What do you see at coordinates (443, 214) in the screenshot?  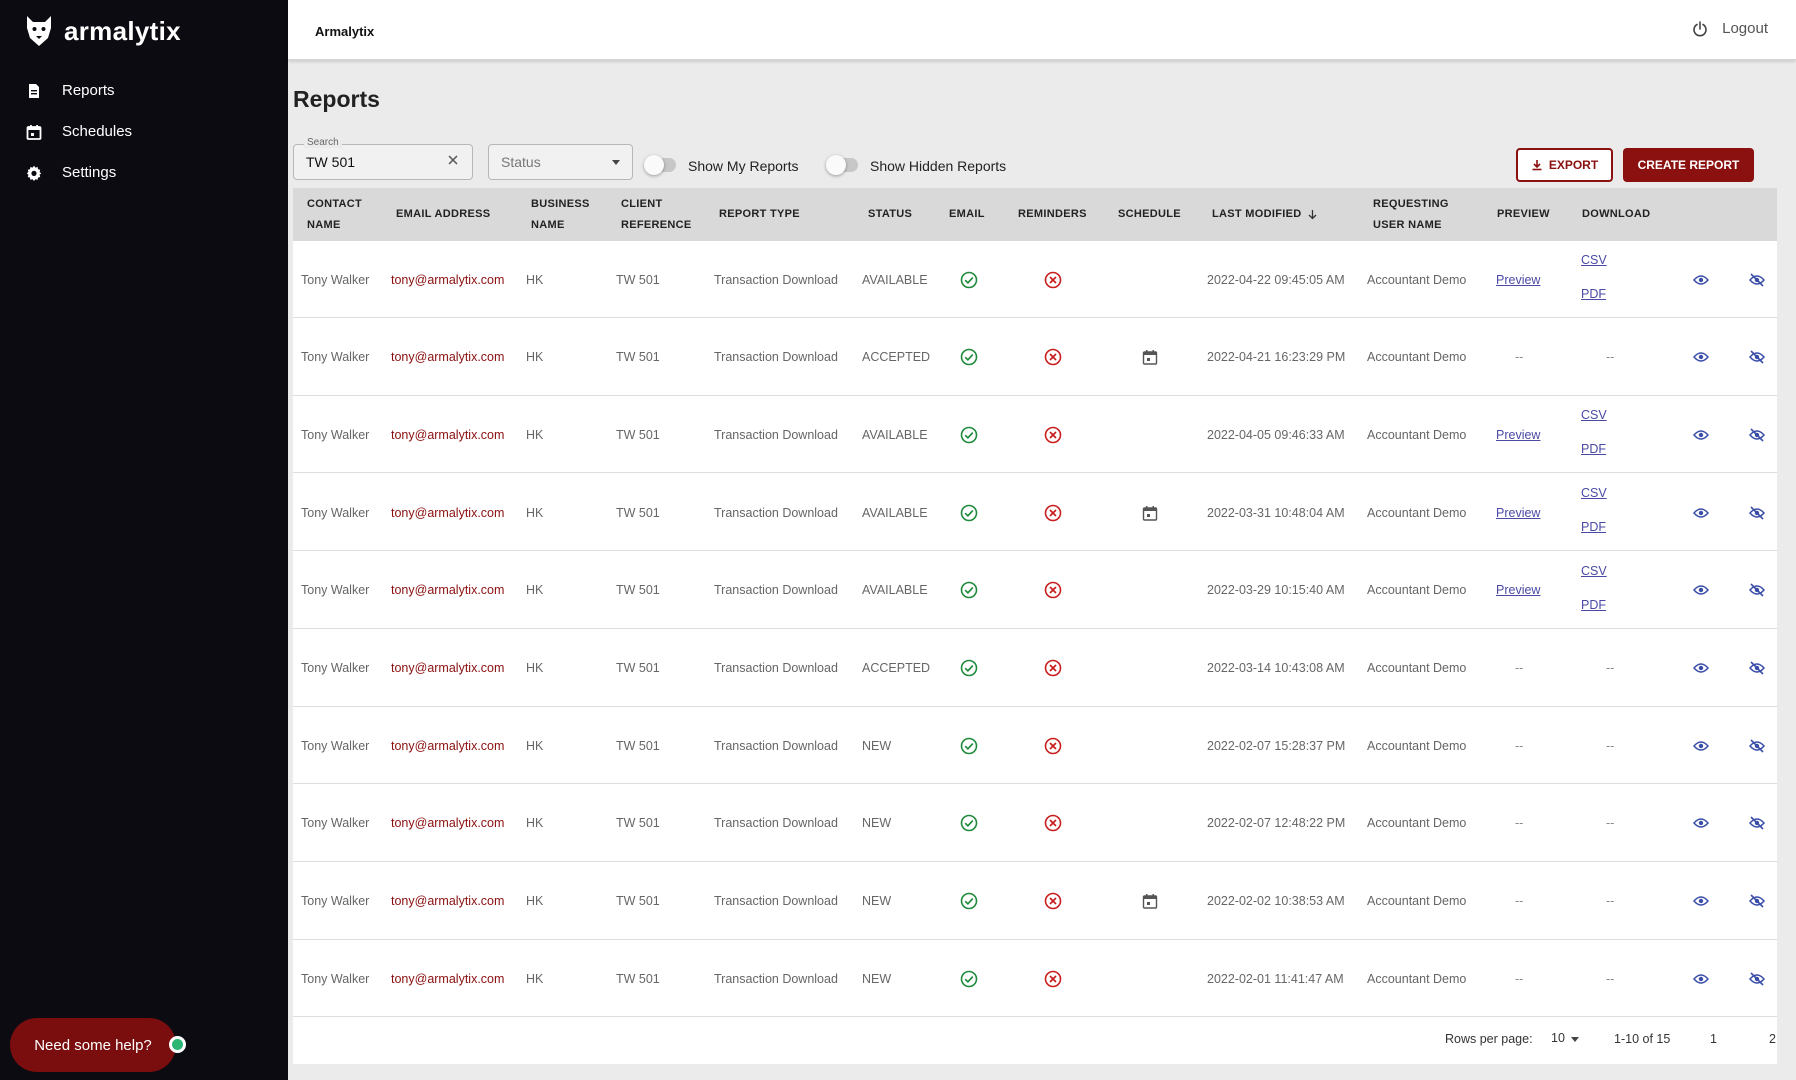 I see `header-email-address: EMAIL ADDRESS` at bounding box center [443, 214].